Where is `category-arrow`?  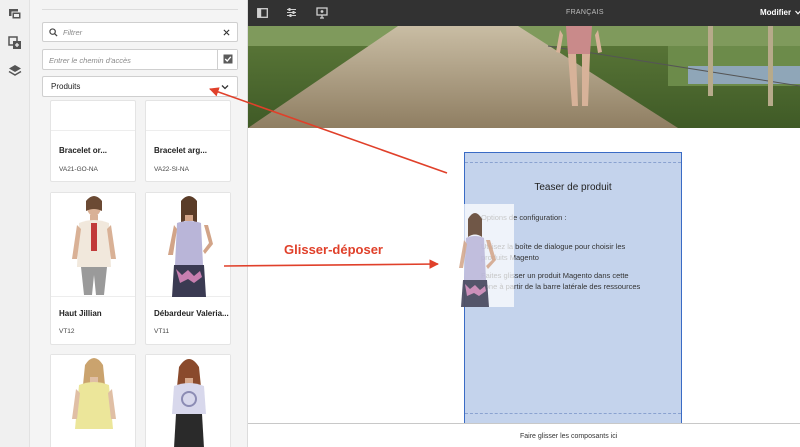
category-arrow is located at coordinates (328, 130).